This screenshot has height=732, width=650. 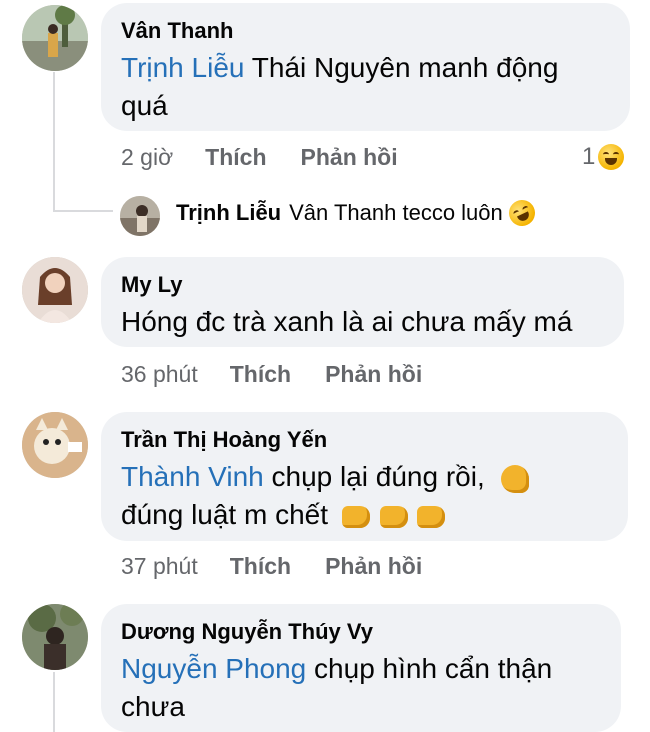 I want to click on thread-line-elbow, so click(x=83, y=211).